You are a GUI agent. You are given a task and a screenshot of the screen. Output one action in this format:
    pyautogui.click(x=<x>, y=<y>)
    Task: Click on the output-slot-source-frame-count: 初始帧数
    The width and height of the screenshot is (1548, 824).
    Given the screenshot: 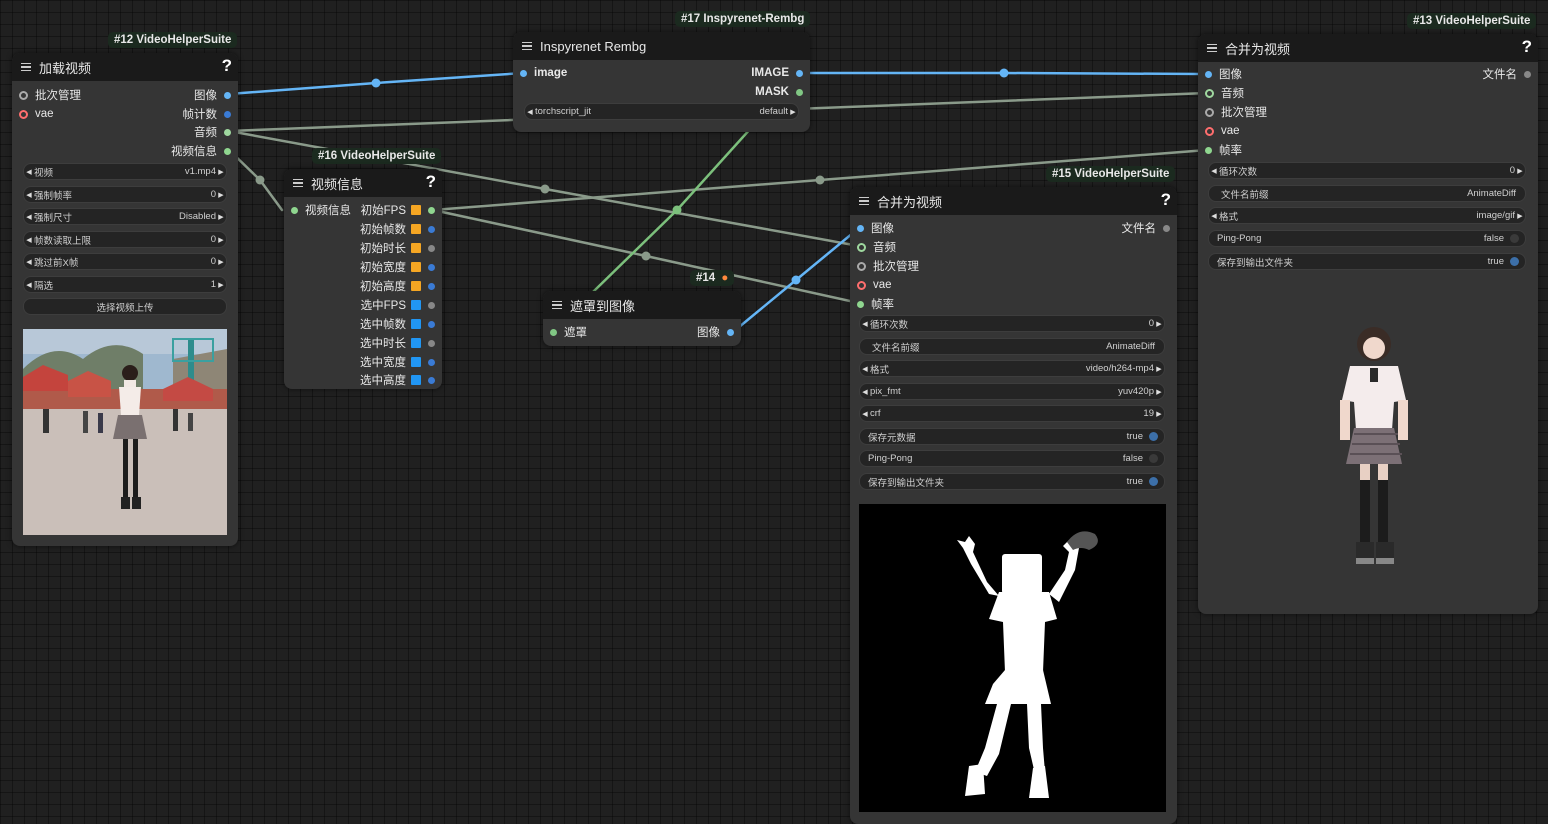 What is the action you would take?
    pyautogui.click(x=397, y=229)
    